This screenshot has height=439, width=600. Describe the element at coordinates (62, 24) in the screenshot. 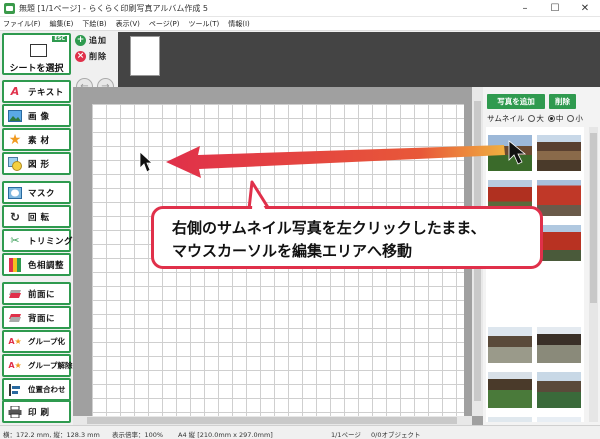

I see `menu-edit: 編集(E)` at that location.